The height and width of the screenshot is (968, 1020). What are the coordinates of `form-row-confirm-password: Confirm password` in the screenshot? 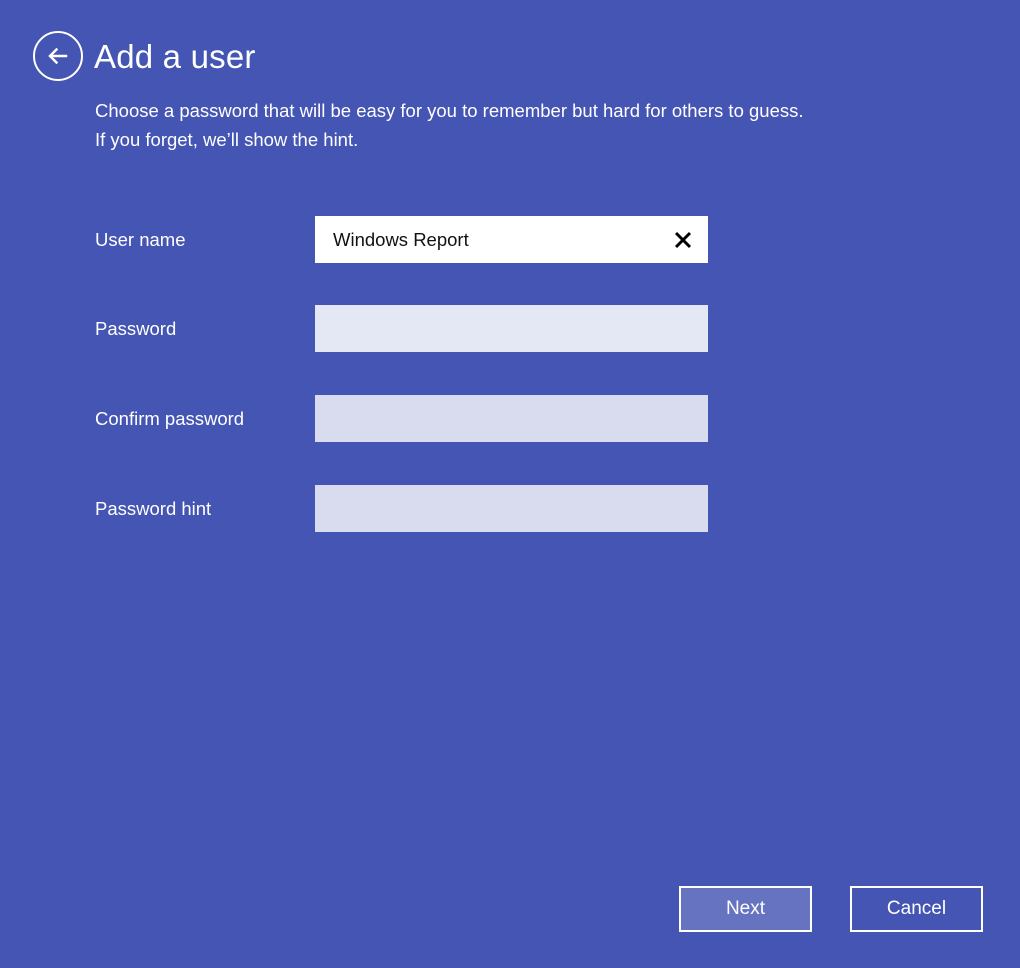 It's located at (402, 418).